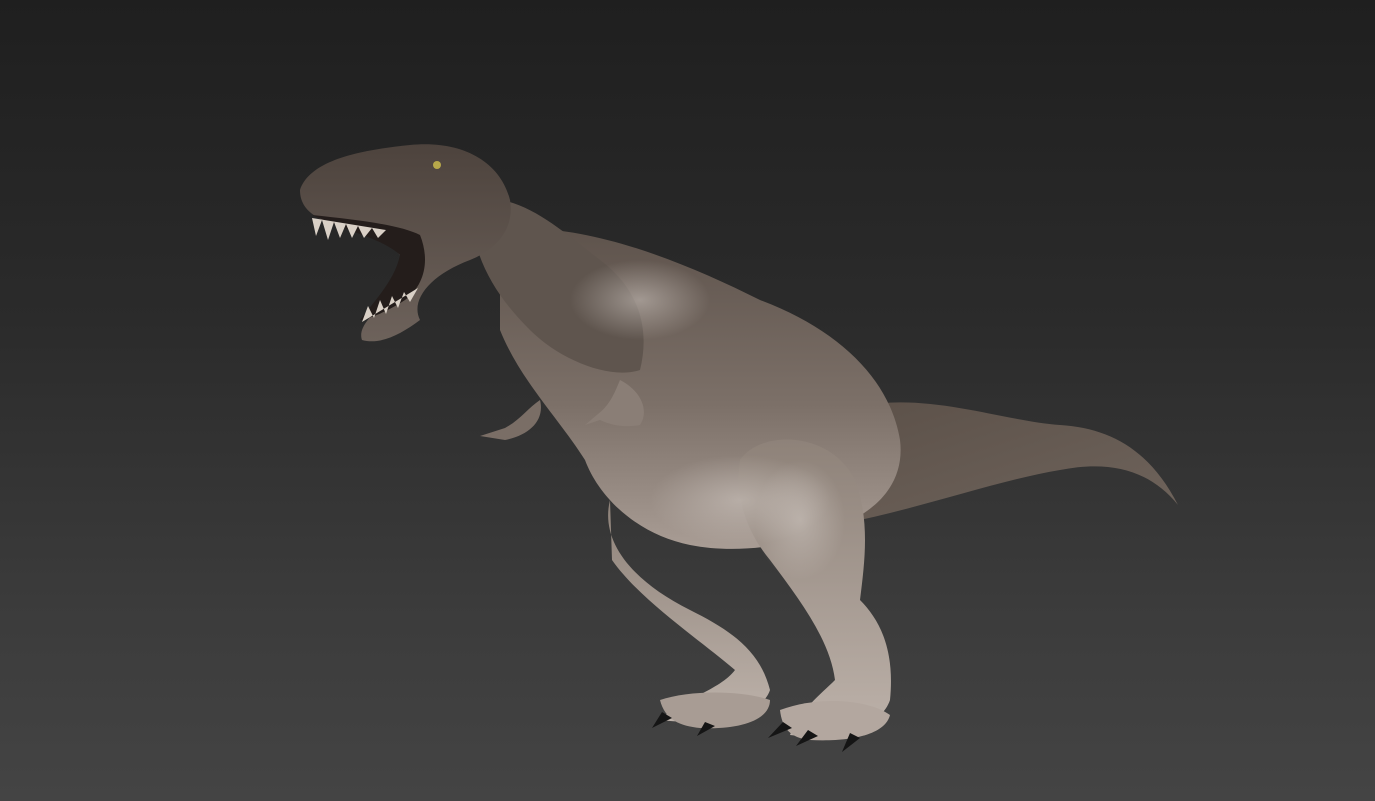 Image resolution: width=1375 pixels, height=801 pixels. Describe the element at coordinates (510, 420) in the screenshot. I see `left-arm` at that location.